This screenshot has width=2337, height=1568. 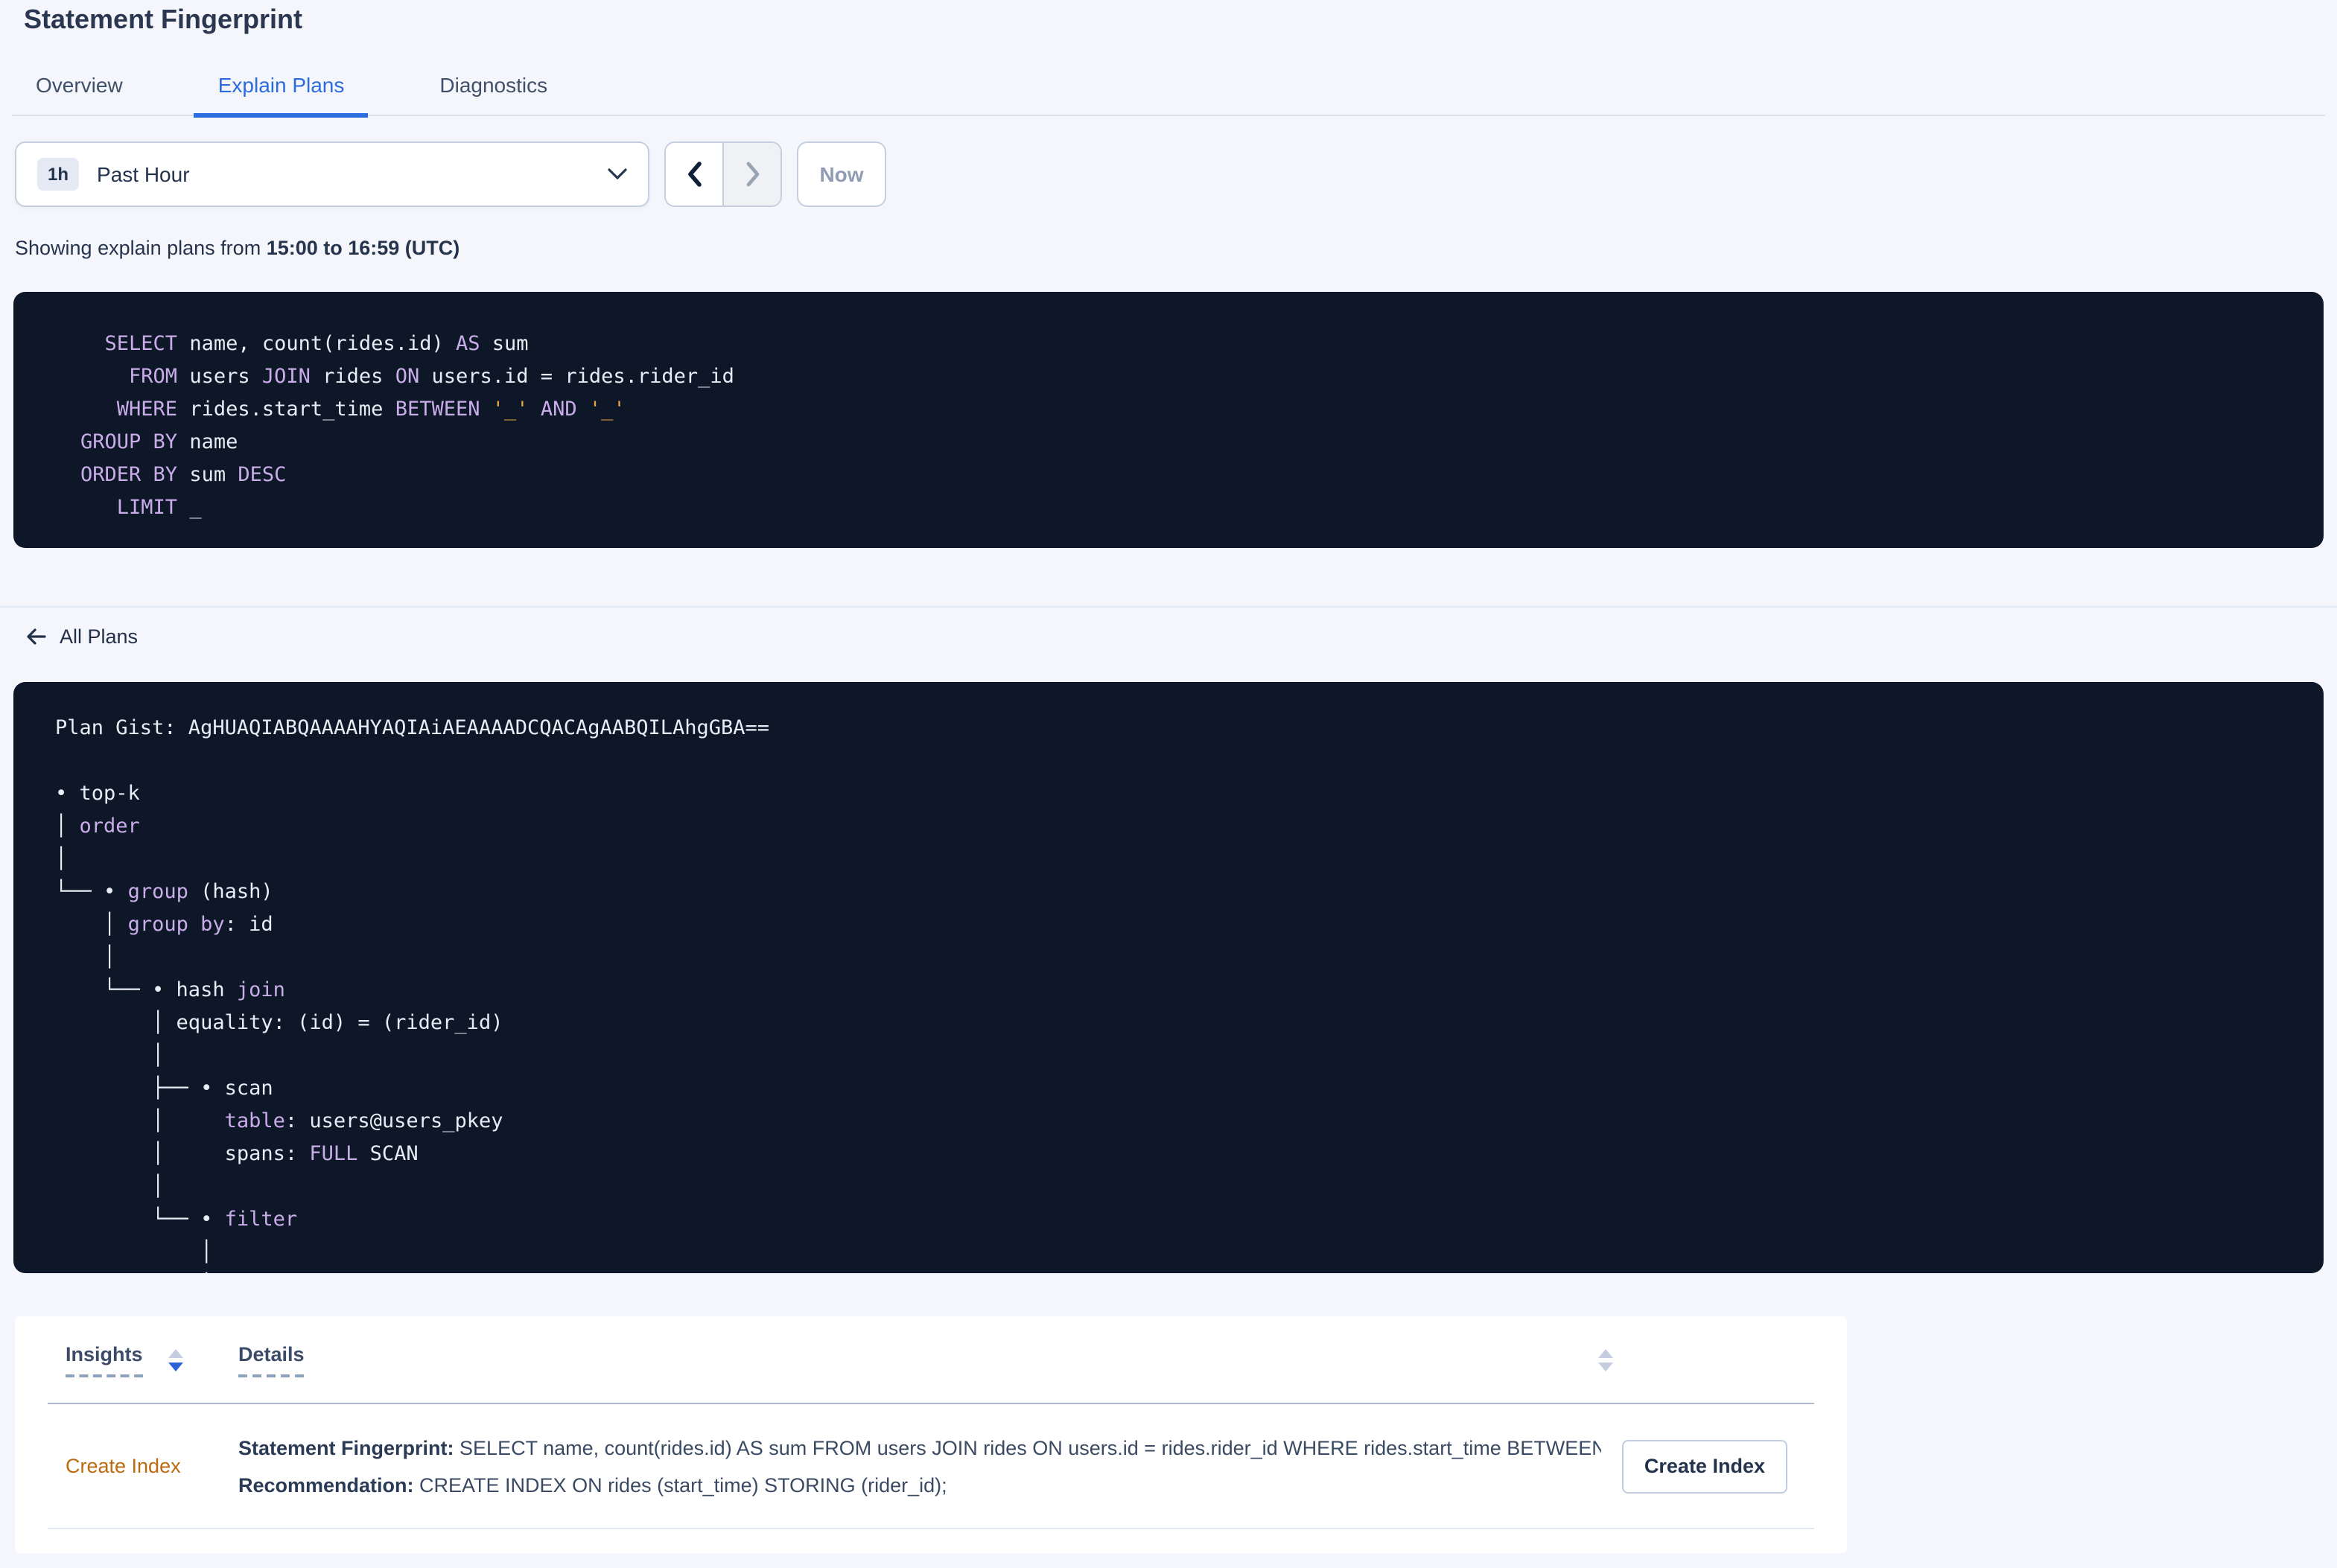 I want to click on time-nav-group, so click(x=723, y=174).